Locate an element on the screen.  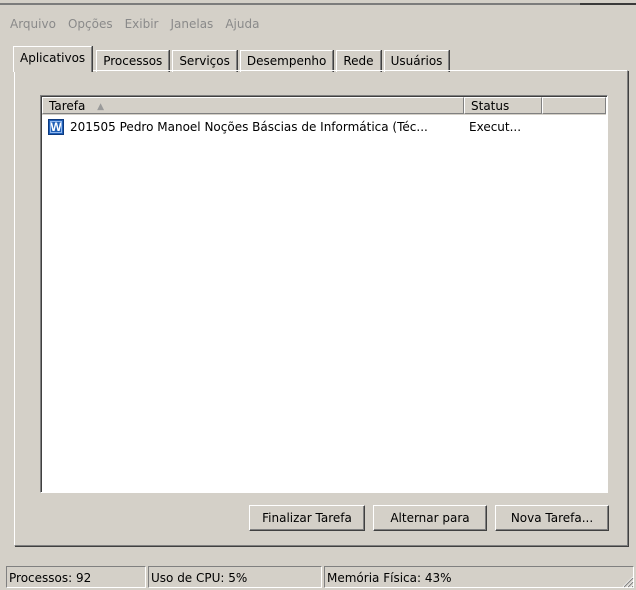
tab-aplicativos: Aplicativos is located at coordinates (53, 59).